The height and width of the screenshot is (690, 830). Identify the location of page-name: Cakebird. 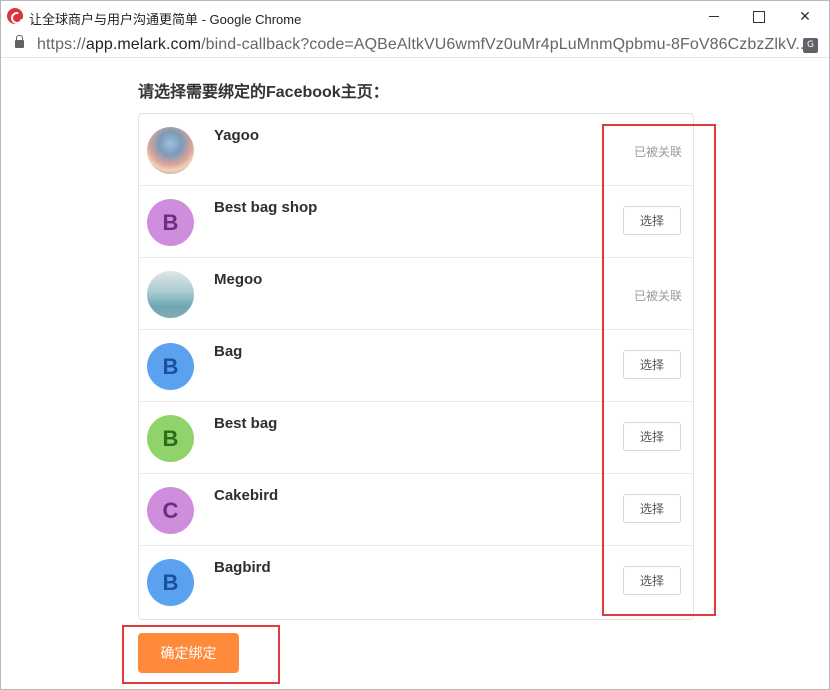
(246, 495).